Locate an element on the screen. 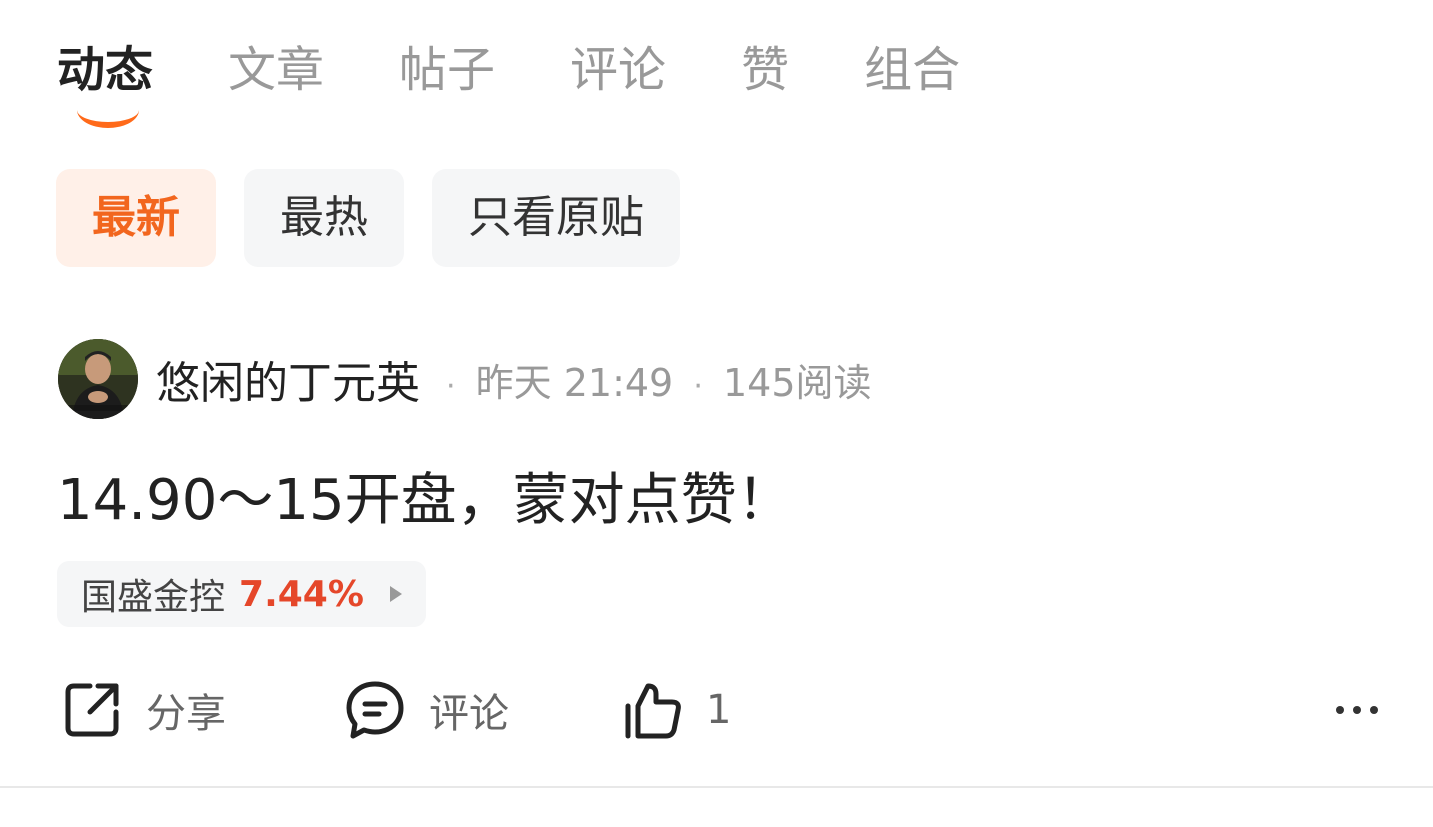 This screenshot has height=827, width=1433. tab-dynamic: 动态 is located at coordinates (105, 84).